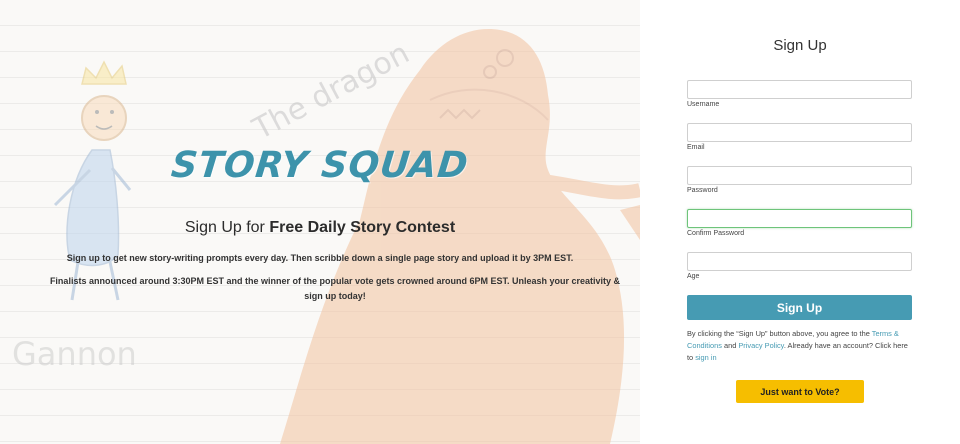 Image resolution: width=960 pixels, height=444 pixels. What do you see at coordinates (800, 391) in the screenshot?
I see `just-vote-button: Just want to Vote?` at bounding box center [800, 391].